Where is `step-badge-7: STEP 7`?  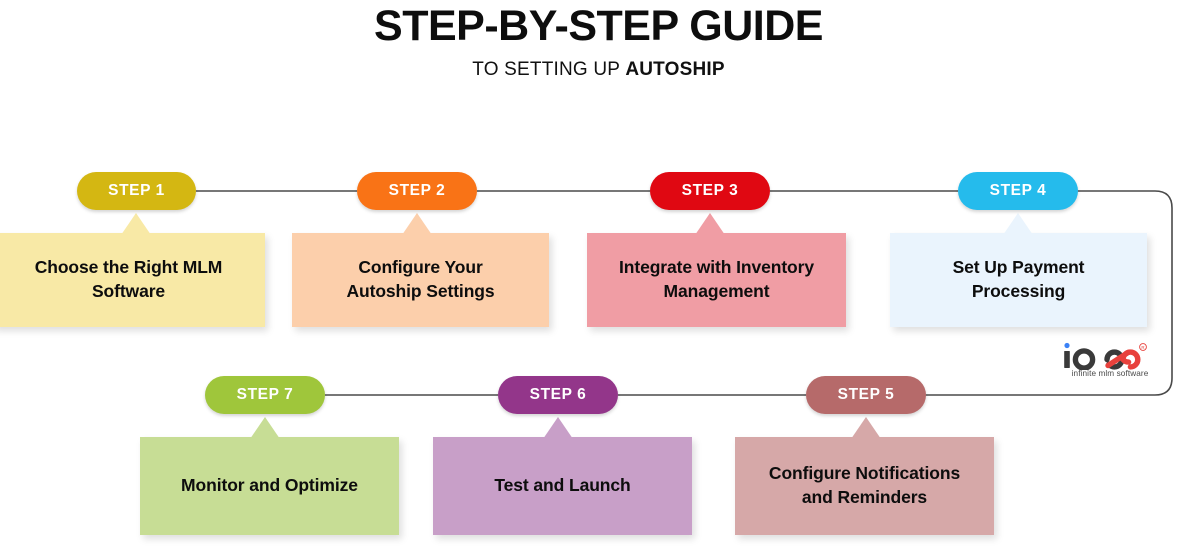
step-badge-7: STEP 7 is located at coordinates (265, 395).